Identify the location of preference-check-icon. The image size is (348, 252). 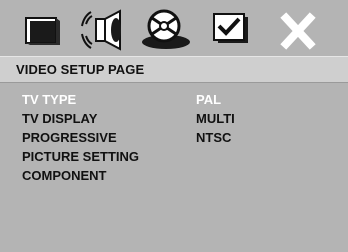
(230, 28).